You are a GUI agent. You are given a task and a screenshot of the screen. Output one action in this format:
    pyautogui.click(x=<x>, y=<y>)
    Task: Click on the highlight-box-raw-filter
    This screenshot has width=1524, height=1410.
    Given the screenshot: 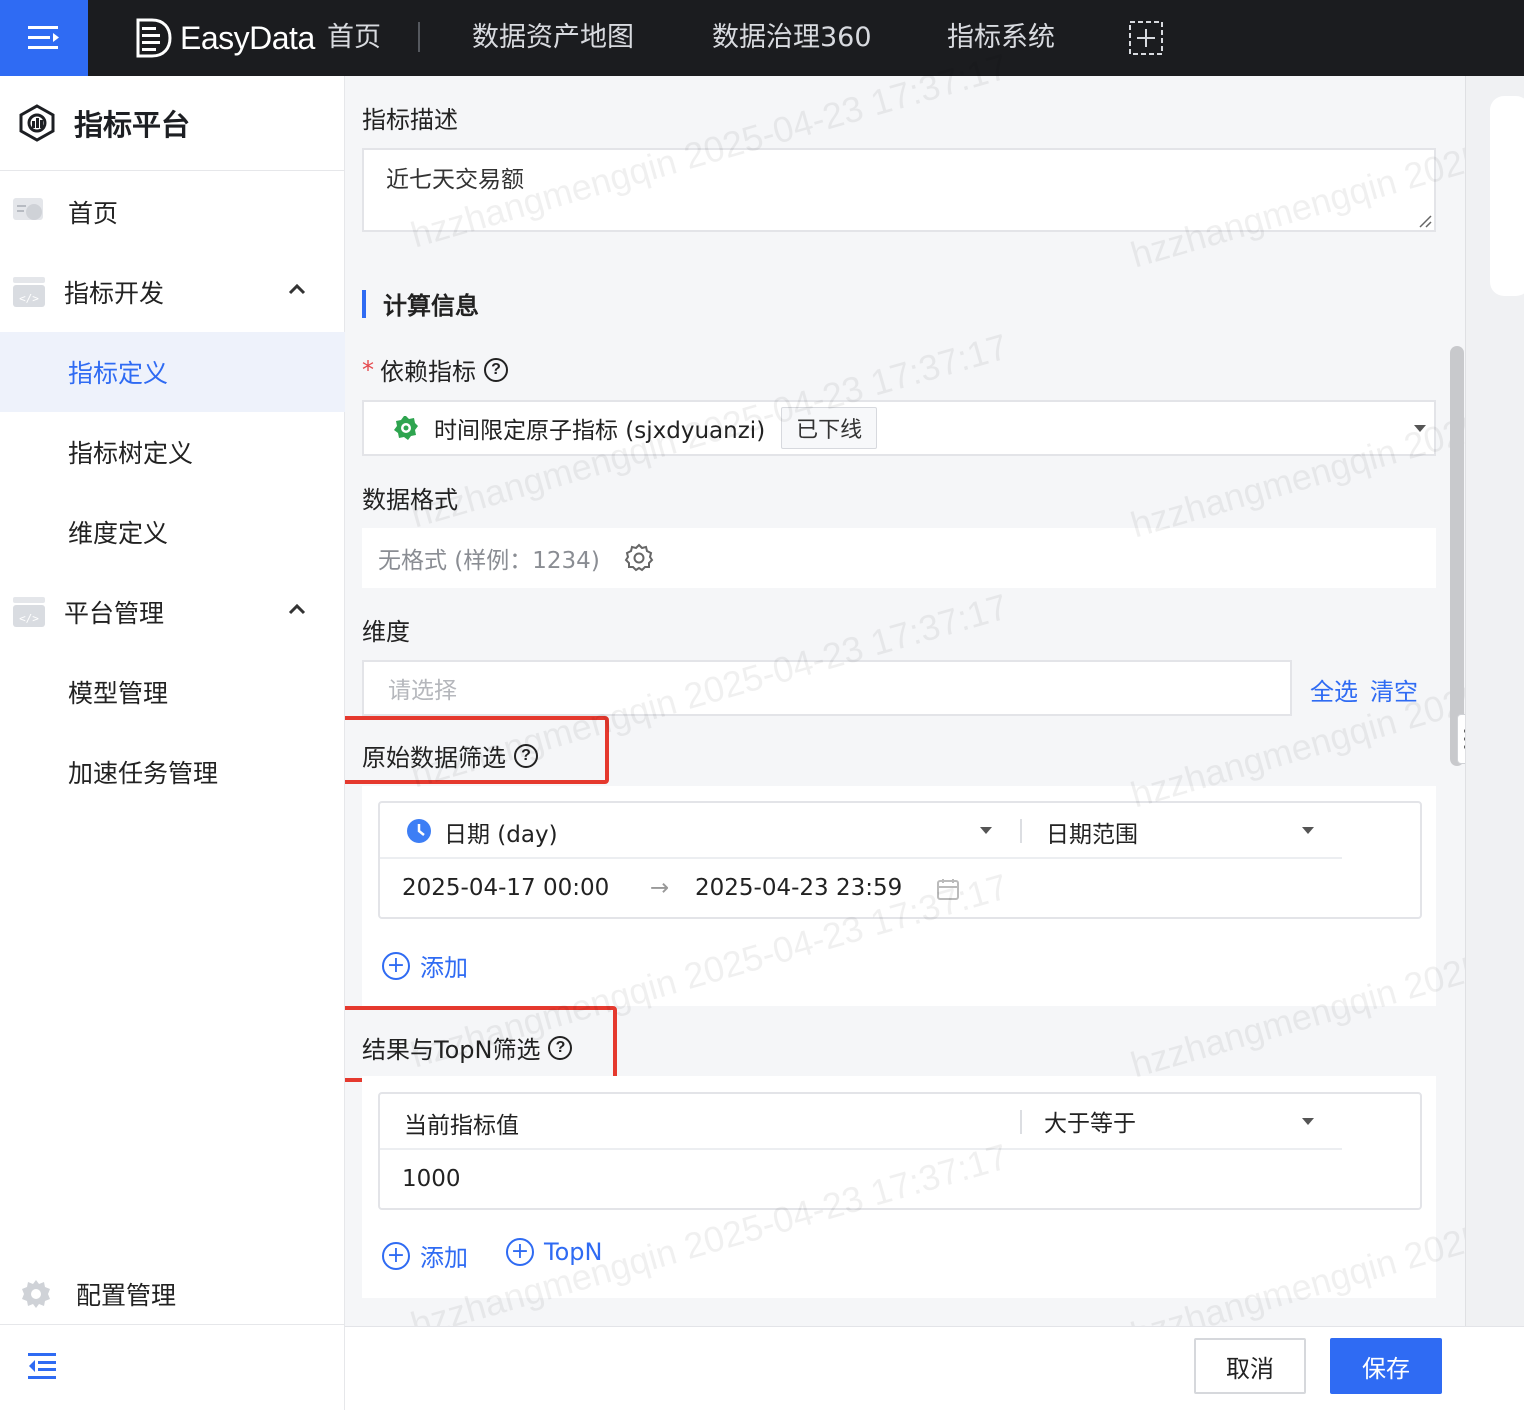 What is the action you would take?
    pyautogui.click(x=477, y=750)
    